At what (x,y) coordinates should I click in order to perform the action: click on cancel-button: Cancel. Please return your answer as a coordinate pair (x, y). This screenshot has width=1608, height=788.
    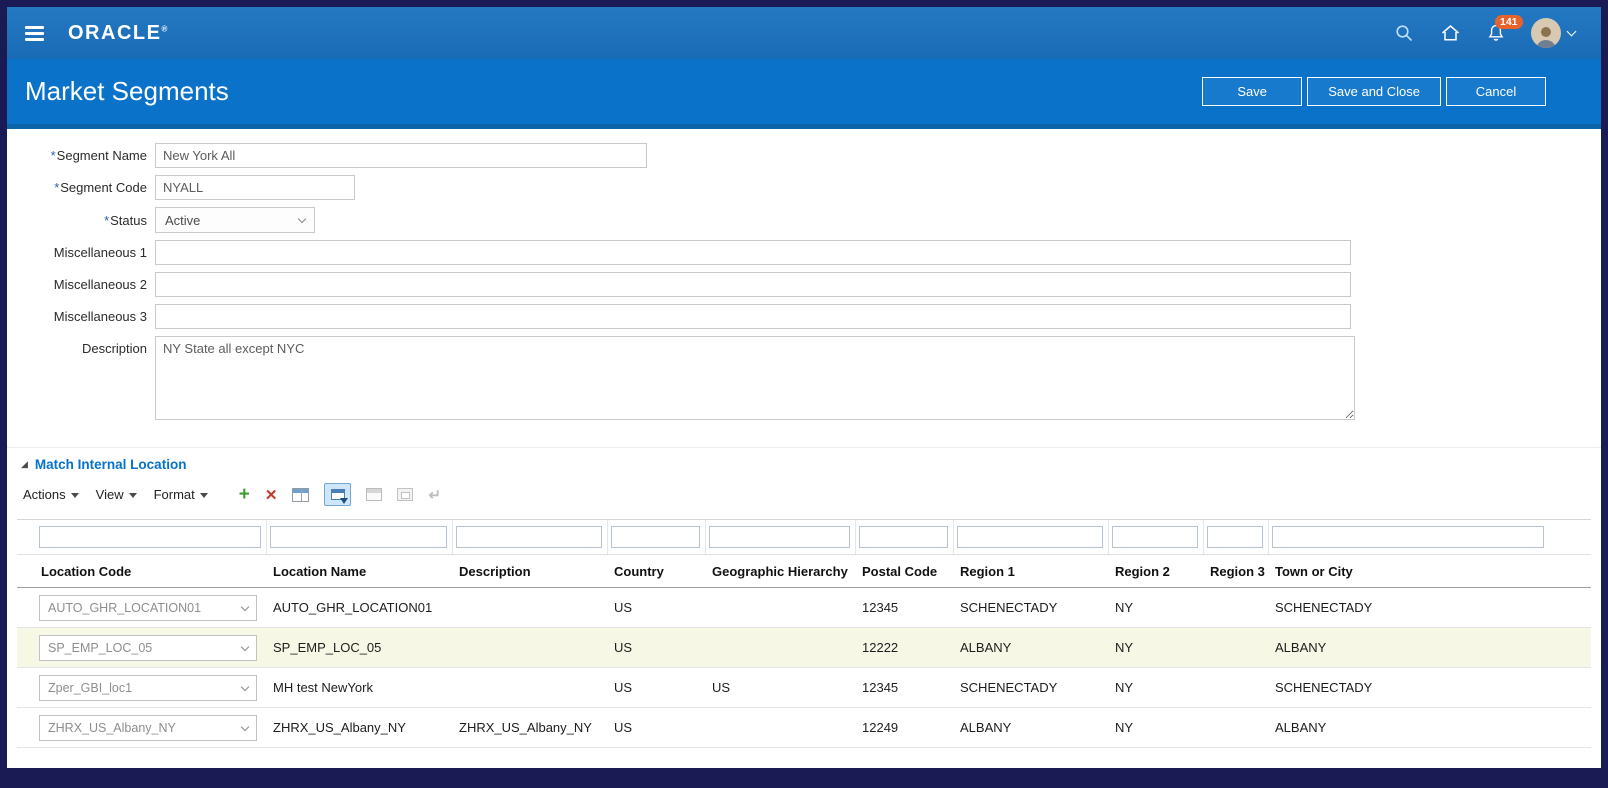
    Looking at the image, I should click on (1496, 91).